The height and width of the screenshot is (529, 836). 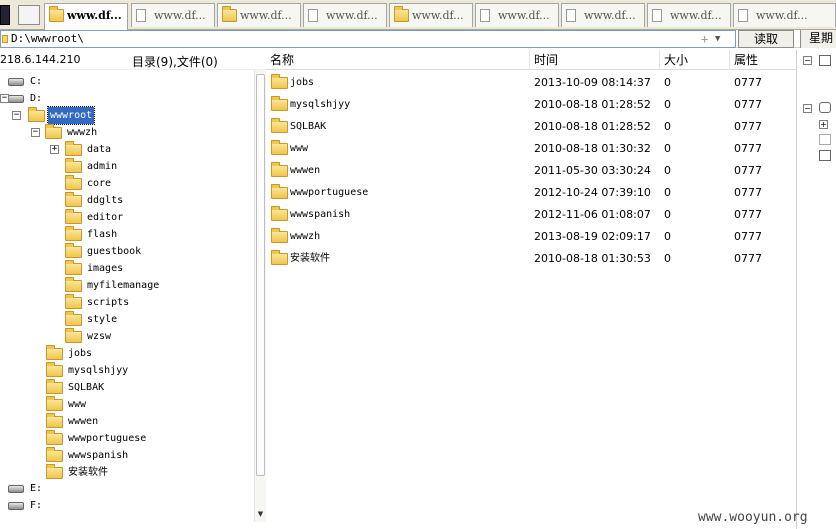 What do you see at coordinates (825, 139) in the screenshot?
I see `disk-icon` at bounding box center [825, 139].